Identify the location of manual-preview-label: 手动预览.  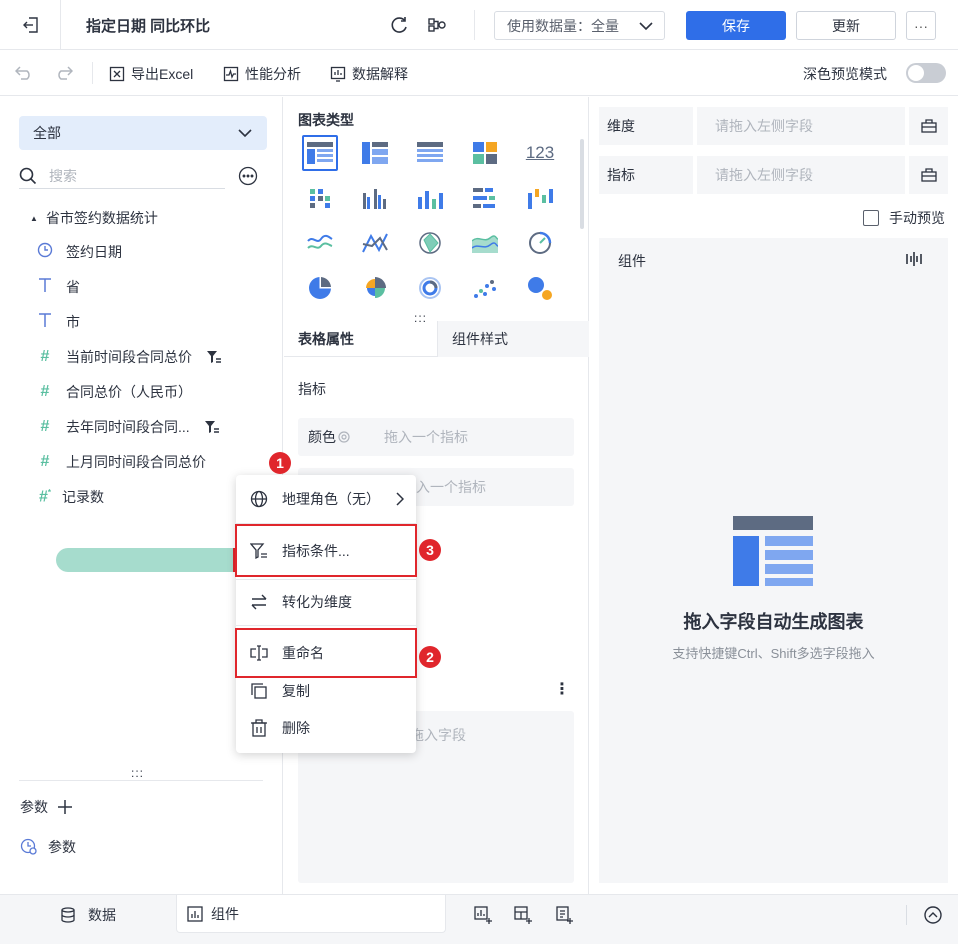
(917, 218).